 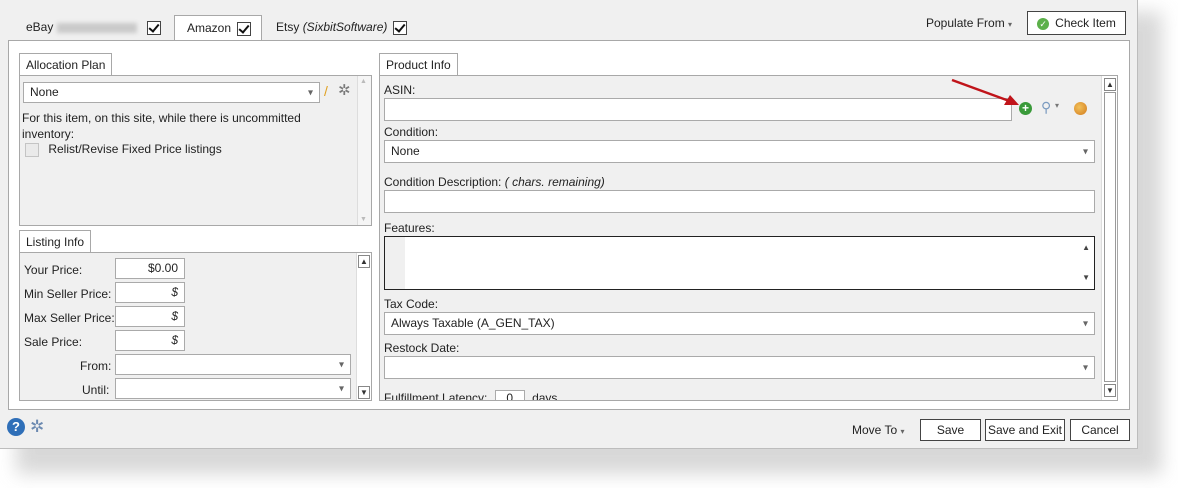 I want to click on etsy-account: (SixbitSoftware), so click(x=345, y=27).